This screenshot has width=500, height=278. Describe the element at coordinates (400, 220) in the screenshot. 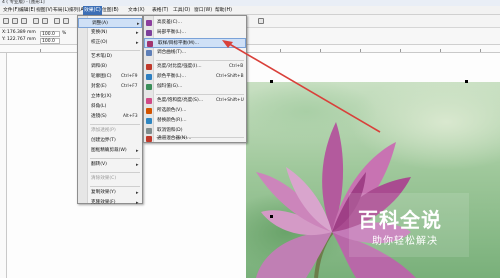

I see `watermark-title: 百科全说` at that location.